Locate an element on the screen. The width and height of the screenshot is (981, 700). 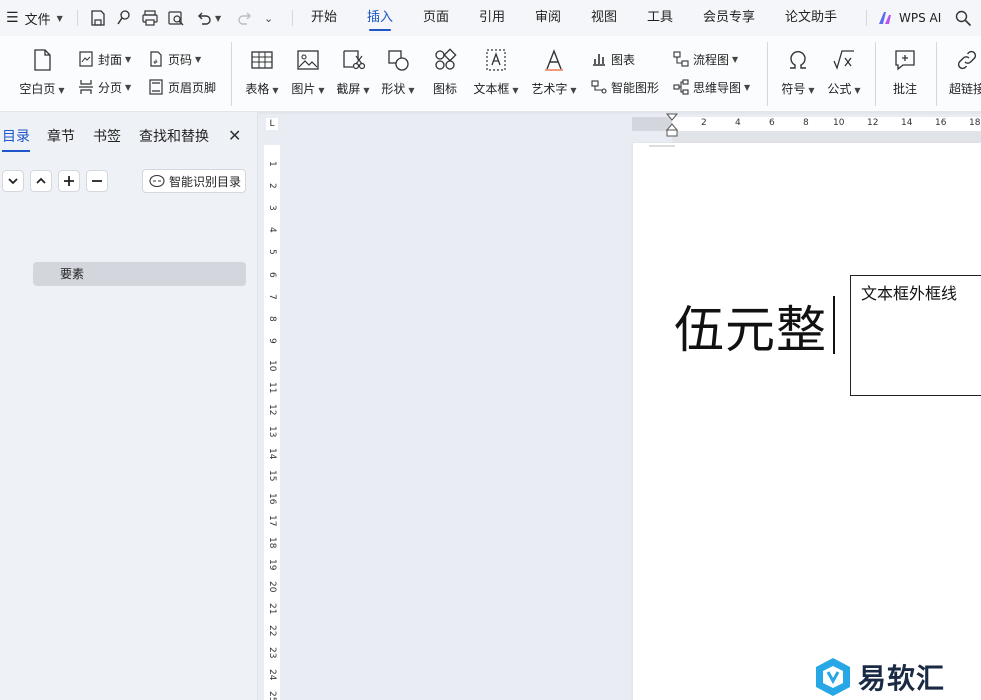
ruler-number: 23 is located at coordinates (272, 653).